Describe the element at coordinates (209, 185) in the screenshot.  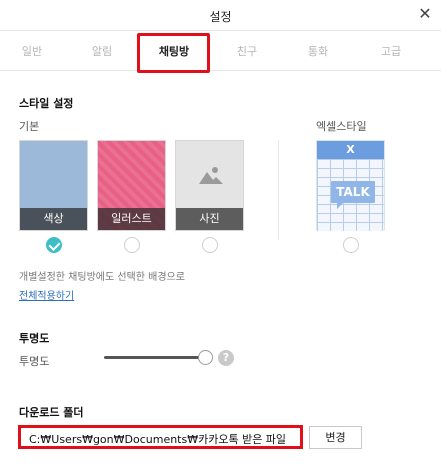
I see `theme-photo-option: 사진` at that location.